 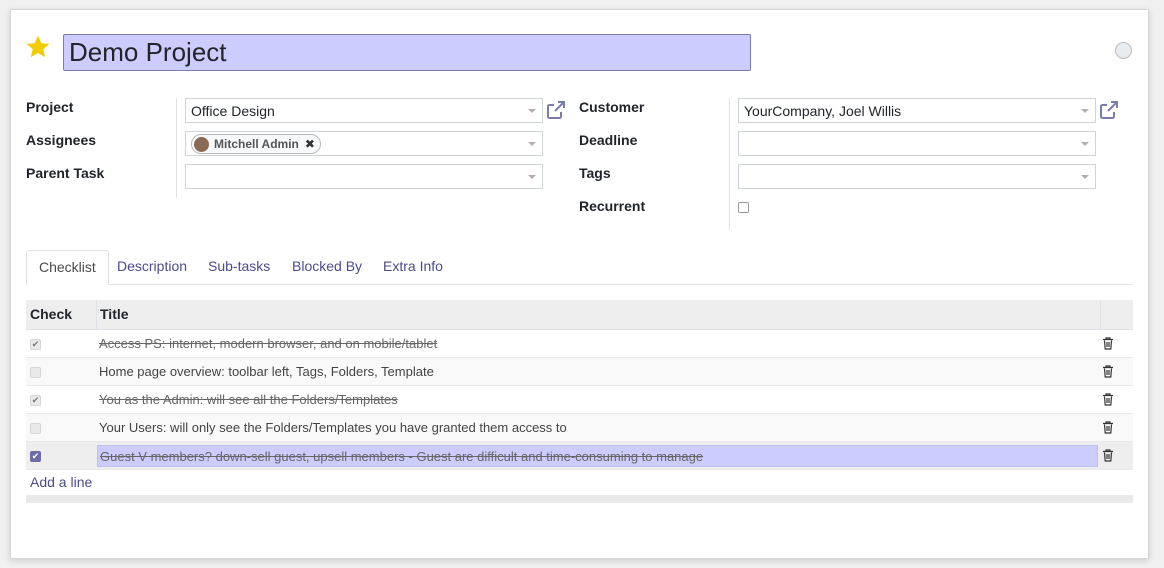 What do you see at coordinates (61, 482) in the screenshot?
I see `add-line-link: Add a line` at bounding box center [61, 482].